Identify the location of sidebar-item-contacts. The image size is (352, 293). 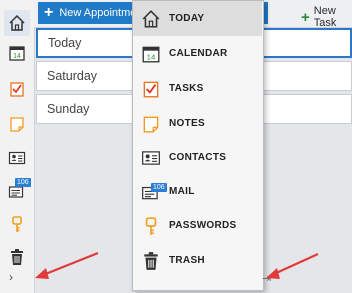
(17, 158).